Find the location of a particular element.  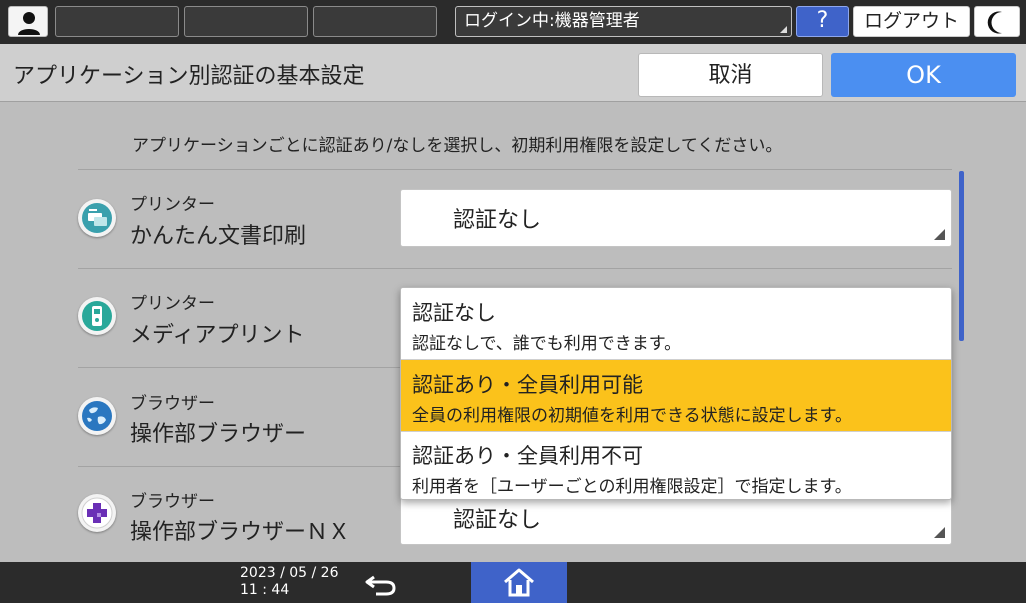

option-description: 認証なしで、誰でも利用できます。 is located at coordinates (547, 344).